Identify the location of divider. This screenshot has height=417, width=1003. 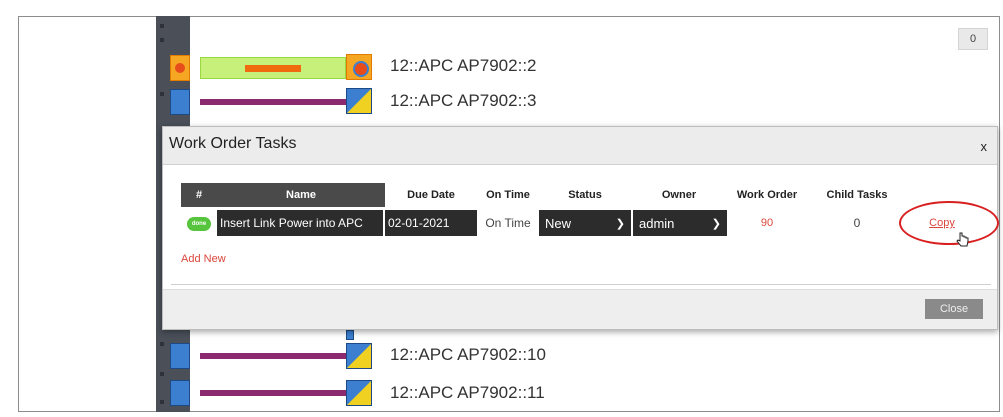
(581, 284).